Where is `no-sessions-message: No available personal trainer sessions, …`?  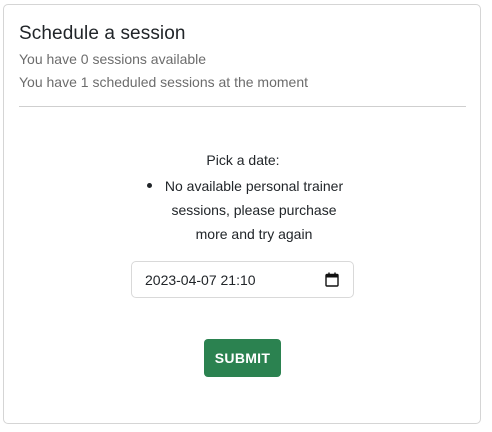
no-sessions-message: No available personal trainer sessions, … is located at coordinates (254, 210).